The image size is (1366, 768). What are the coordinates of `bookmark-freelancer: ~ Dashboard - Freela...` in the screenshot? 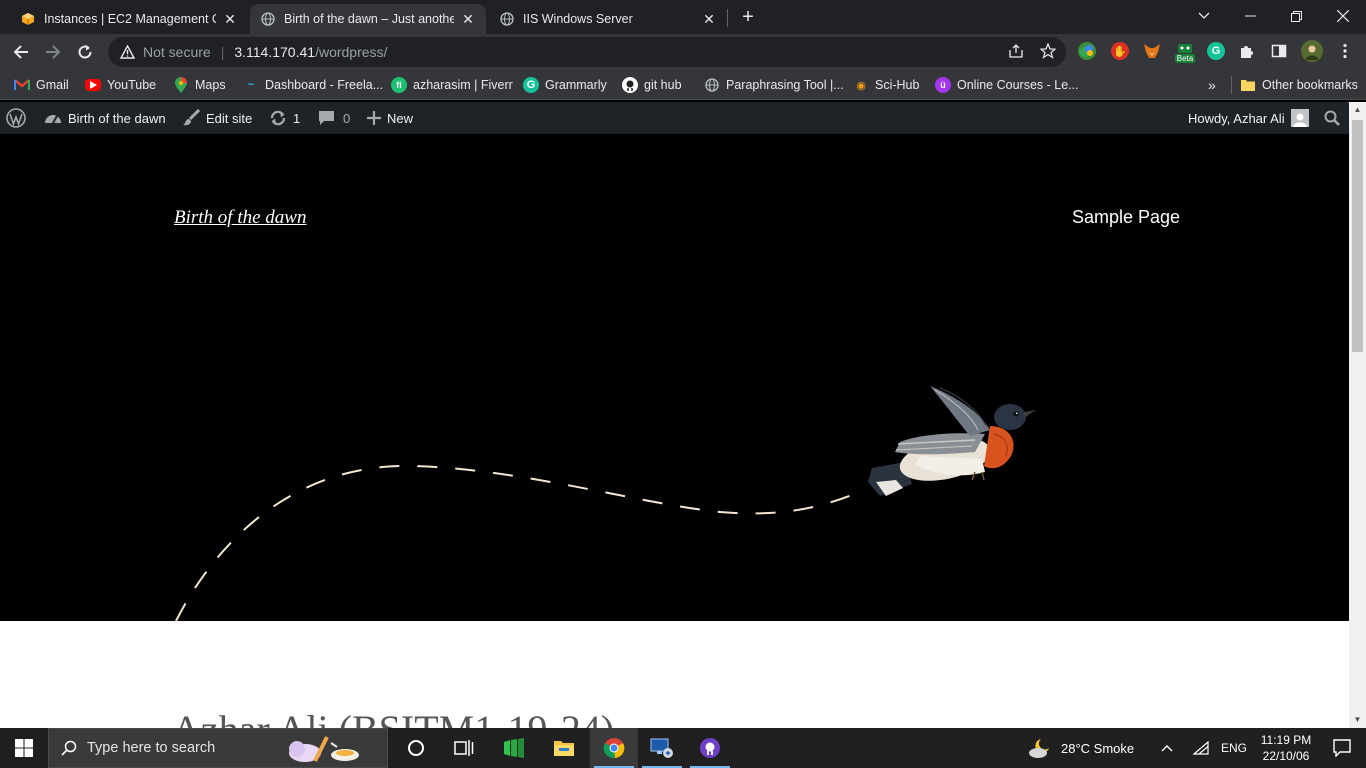 It's located at (313, 85).